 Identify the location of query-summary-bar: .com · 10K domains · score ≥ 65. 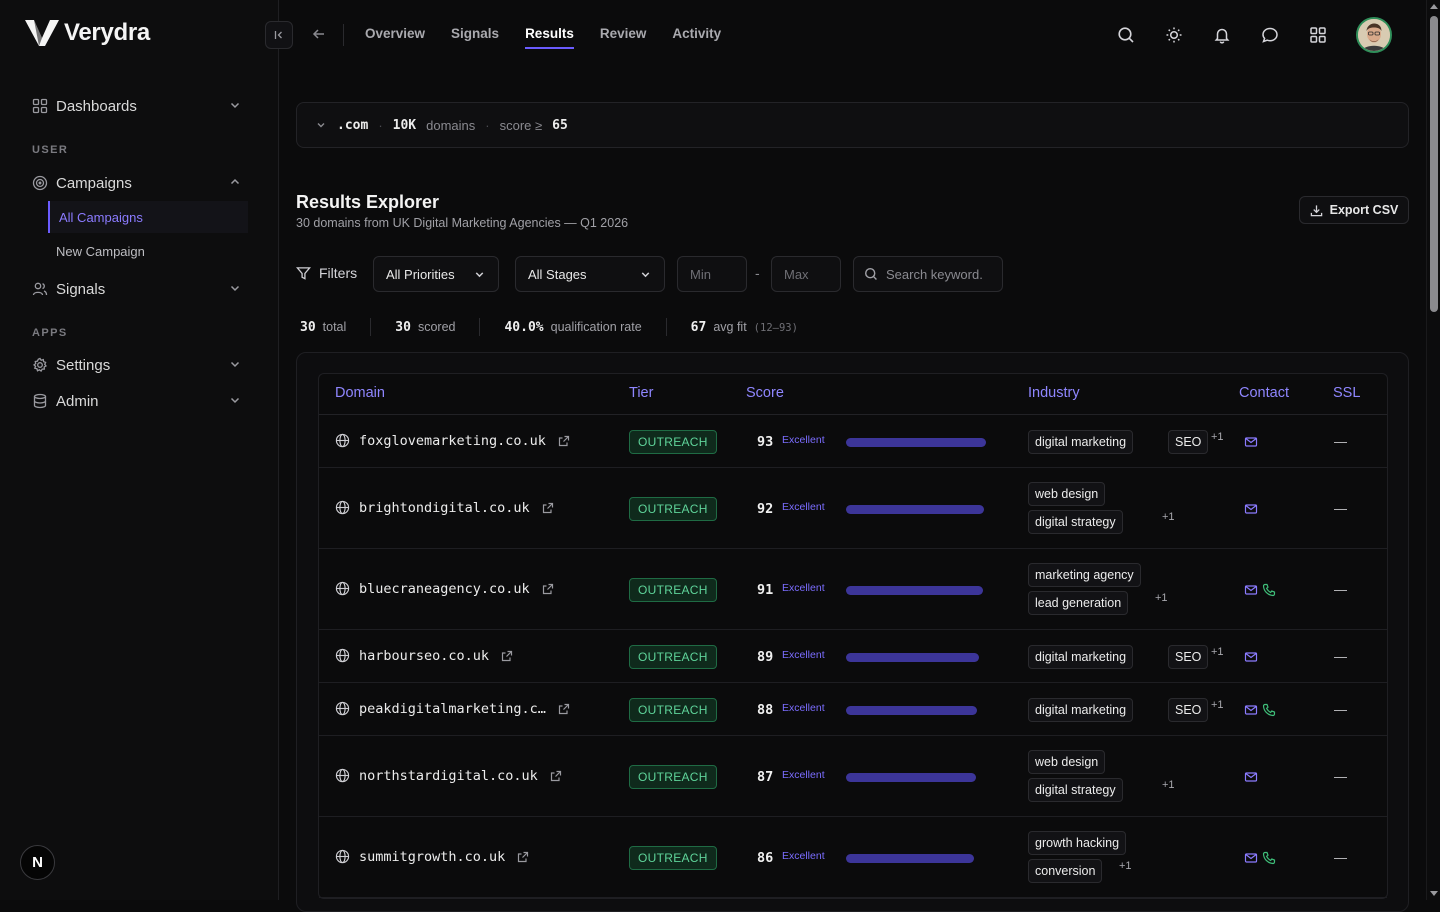
(852, 125).